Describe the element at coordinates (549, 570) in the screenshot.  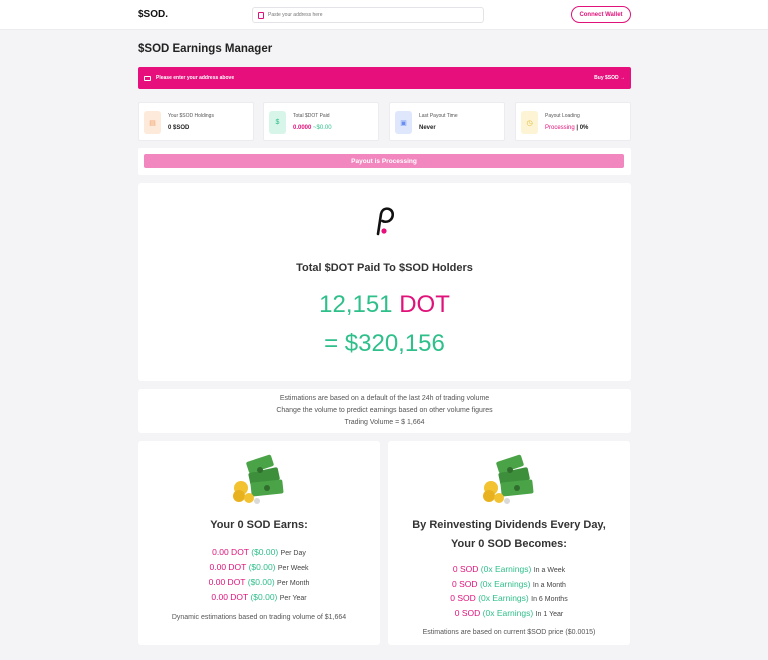
I see `period-label: In a Week` at that location.